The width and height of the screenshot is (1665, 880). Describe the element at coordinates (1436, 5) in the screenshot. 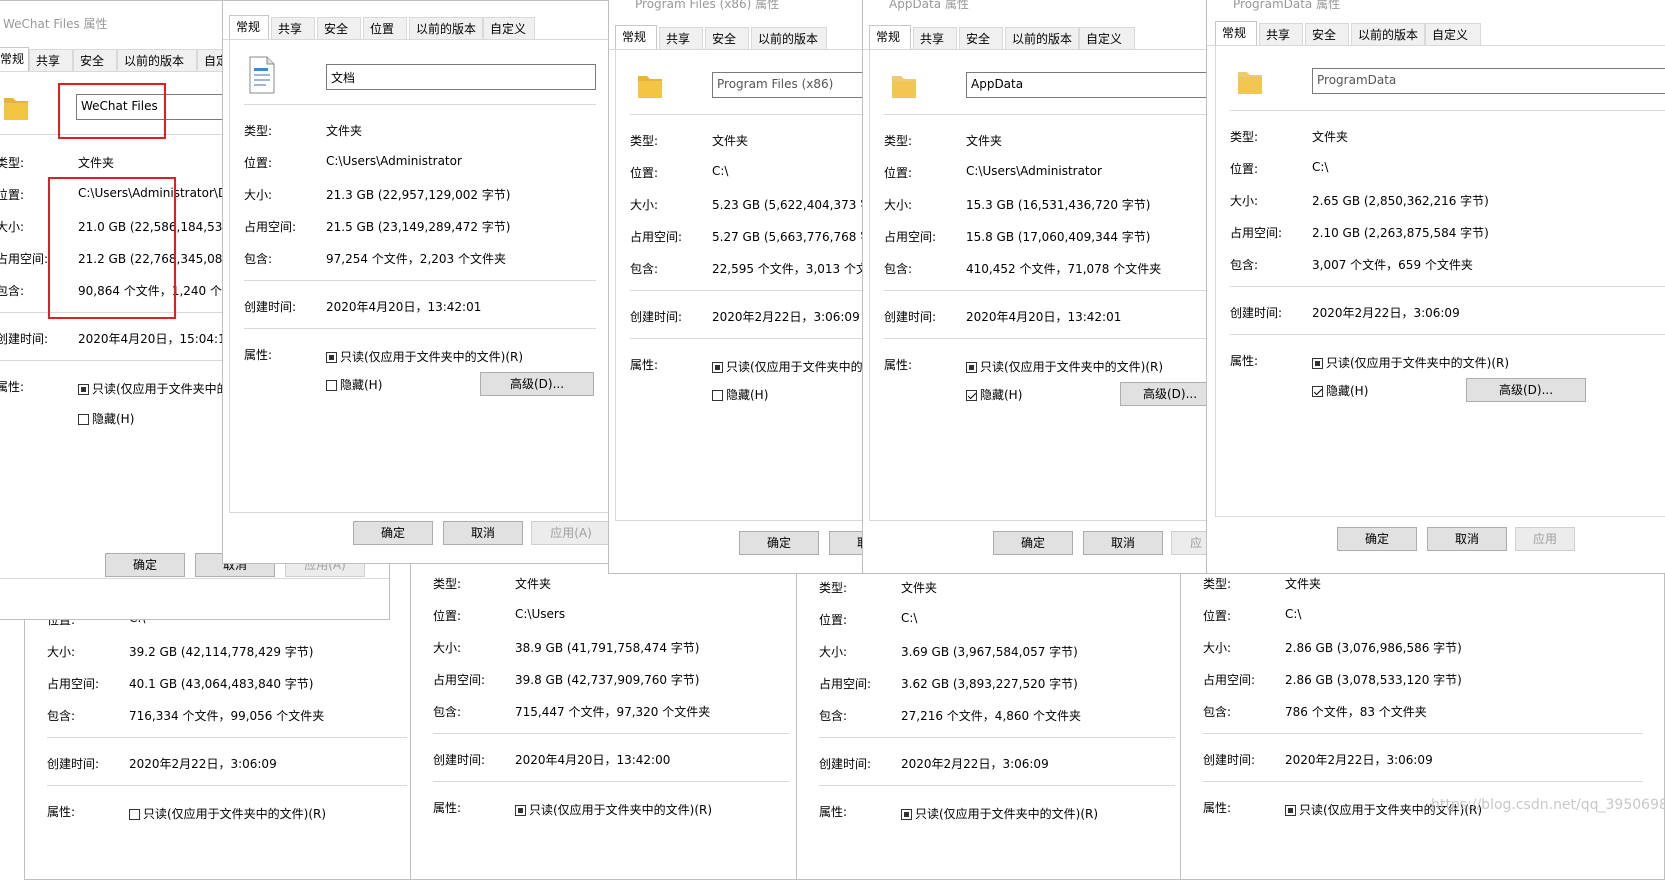

I see `title-bar: ProgramData 属性` at that location.